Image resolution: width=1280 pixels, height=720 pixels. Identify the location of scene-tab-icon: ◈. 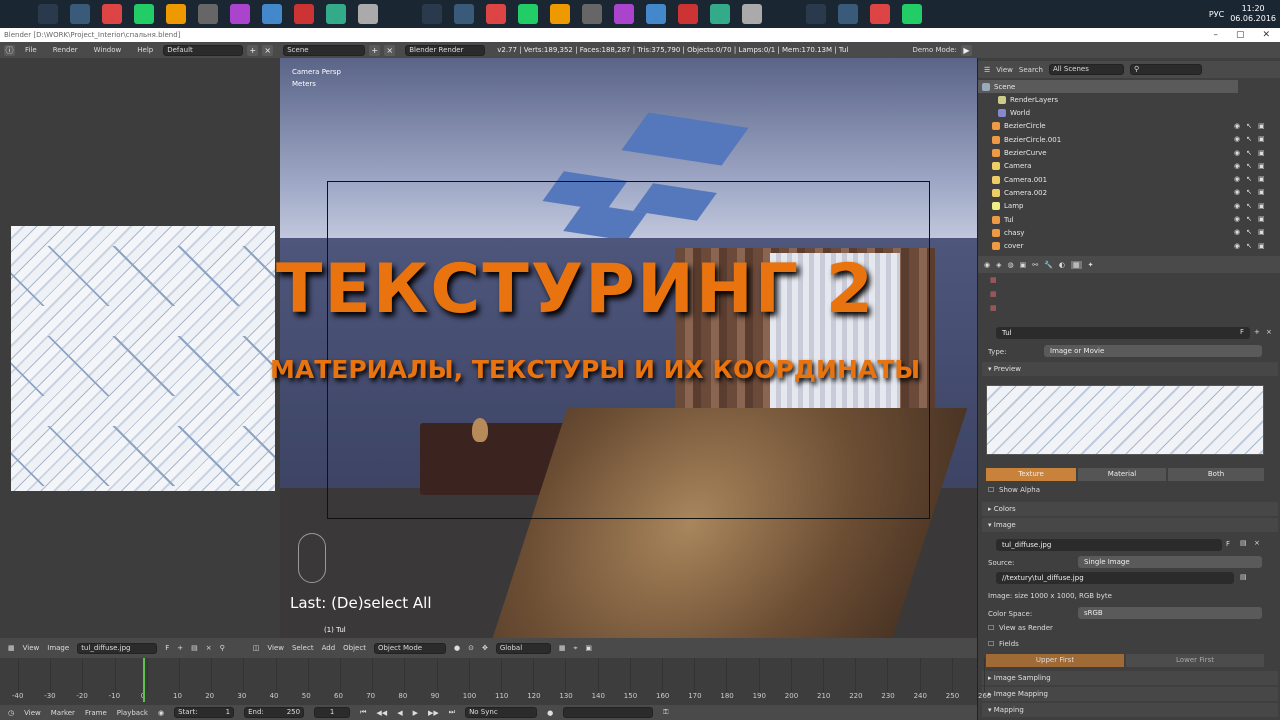
(998, 265).